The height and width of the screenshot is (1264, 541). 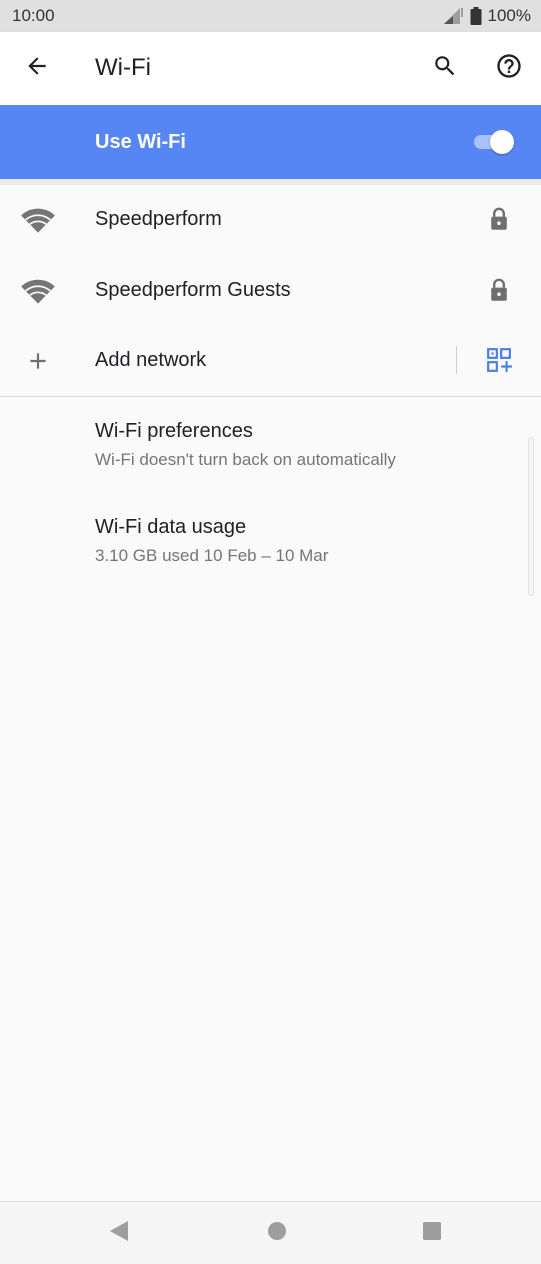 I want to click on app-bar: Wi-Fi, so click(x=270, y=68).